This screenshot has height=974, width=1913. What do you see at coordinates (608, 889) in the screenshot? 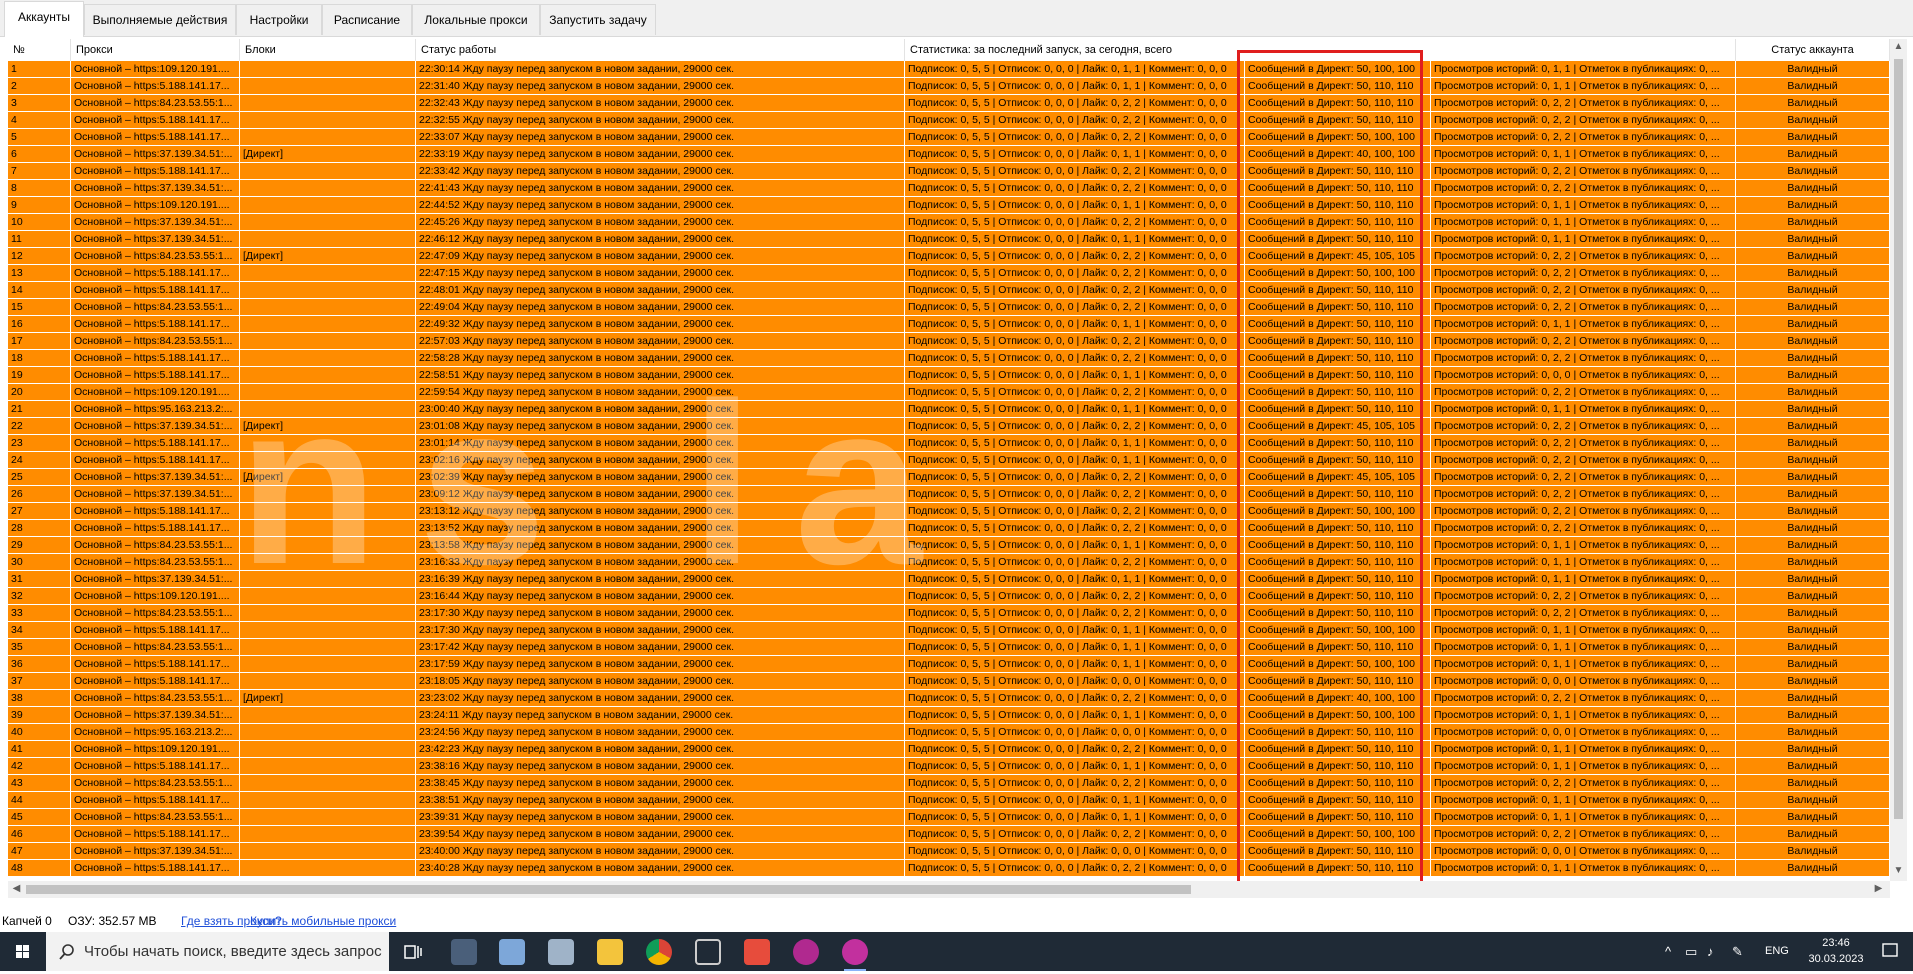
I see `horizontal-scroll-thumb` at bounding box center [608, 889].